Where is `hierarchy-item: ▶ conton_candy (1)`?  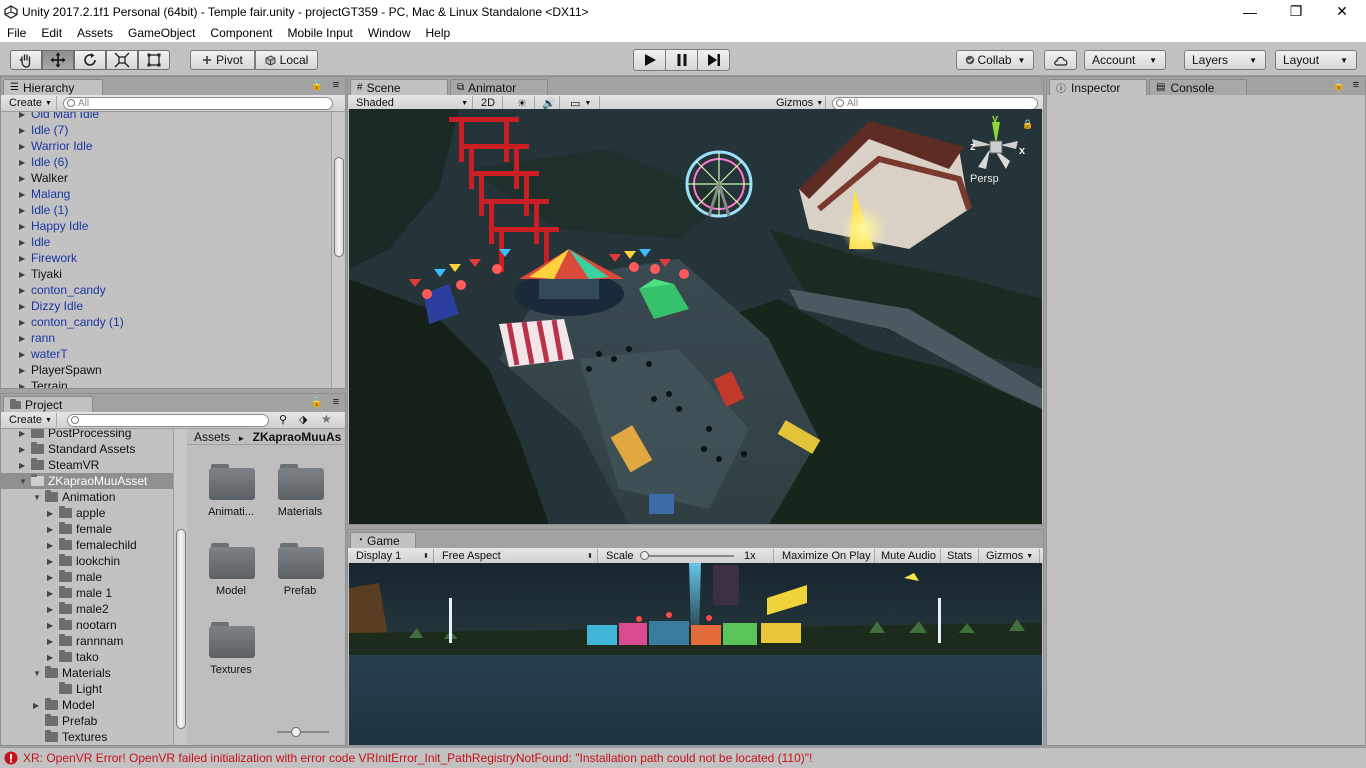
hierarchy-item: ▶ conton_candy (1) is located at coordinates (166, 322).